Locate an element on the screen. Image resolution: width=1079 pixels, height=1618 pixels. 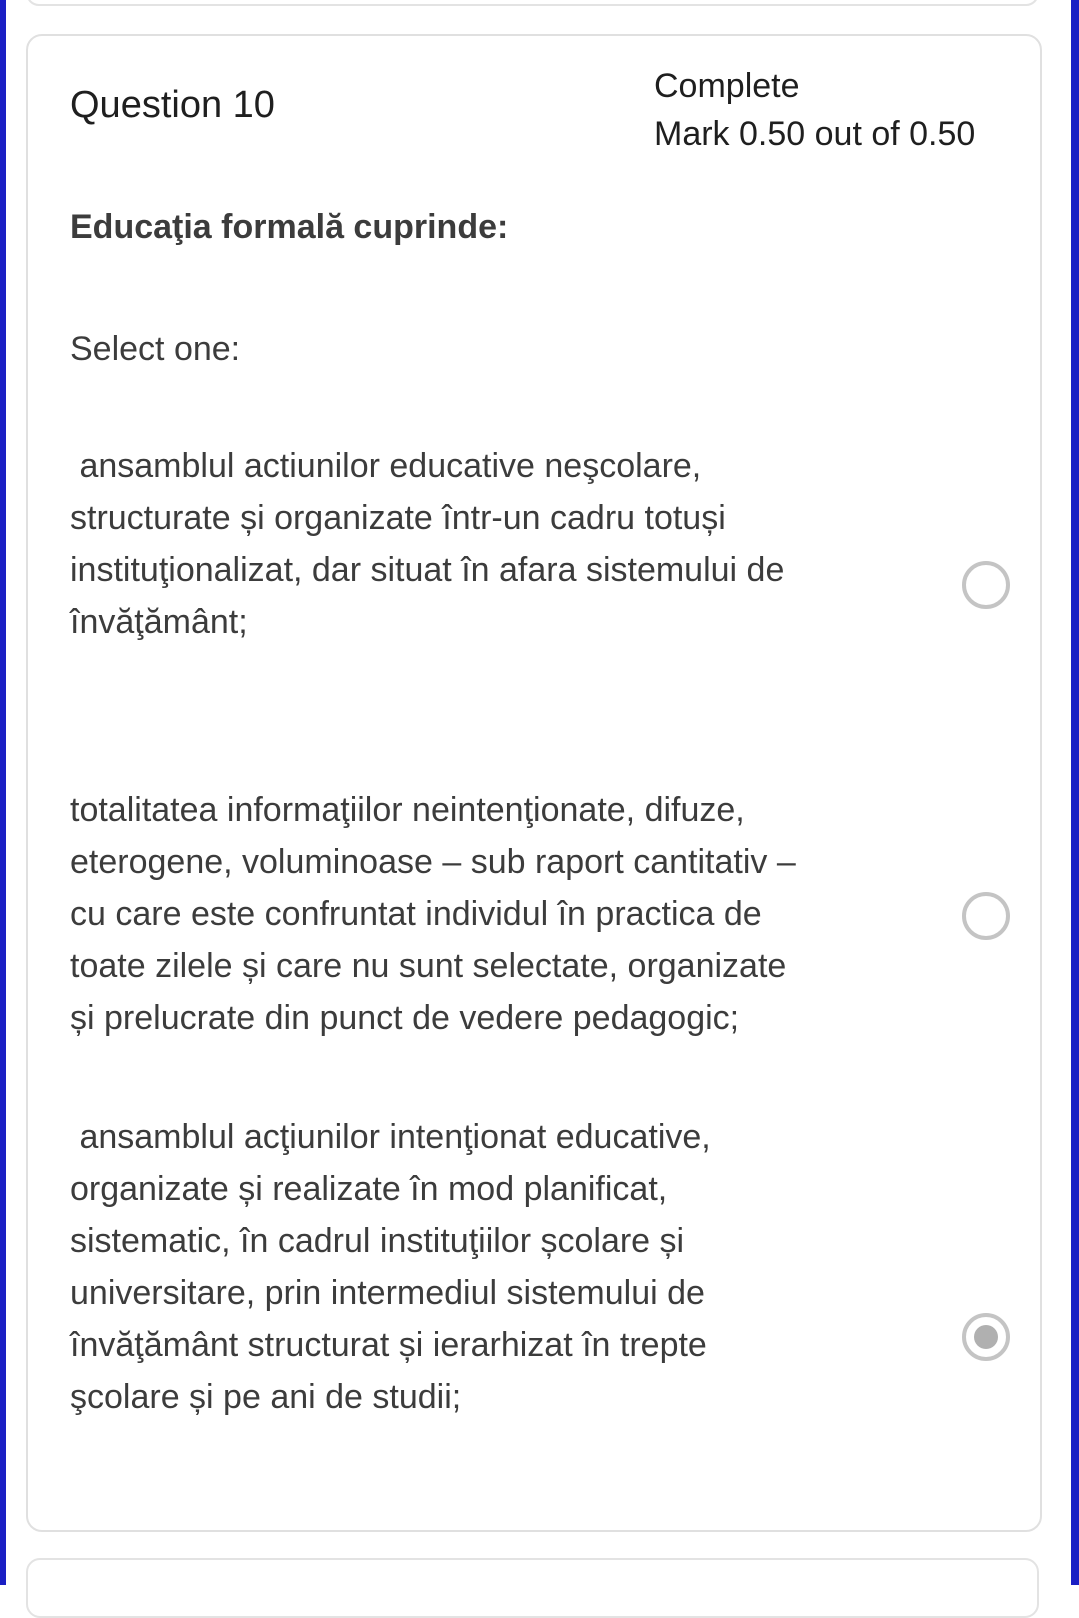
question-text: Educaţia formală cuprinde: is located at coordinates (289, 227).